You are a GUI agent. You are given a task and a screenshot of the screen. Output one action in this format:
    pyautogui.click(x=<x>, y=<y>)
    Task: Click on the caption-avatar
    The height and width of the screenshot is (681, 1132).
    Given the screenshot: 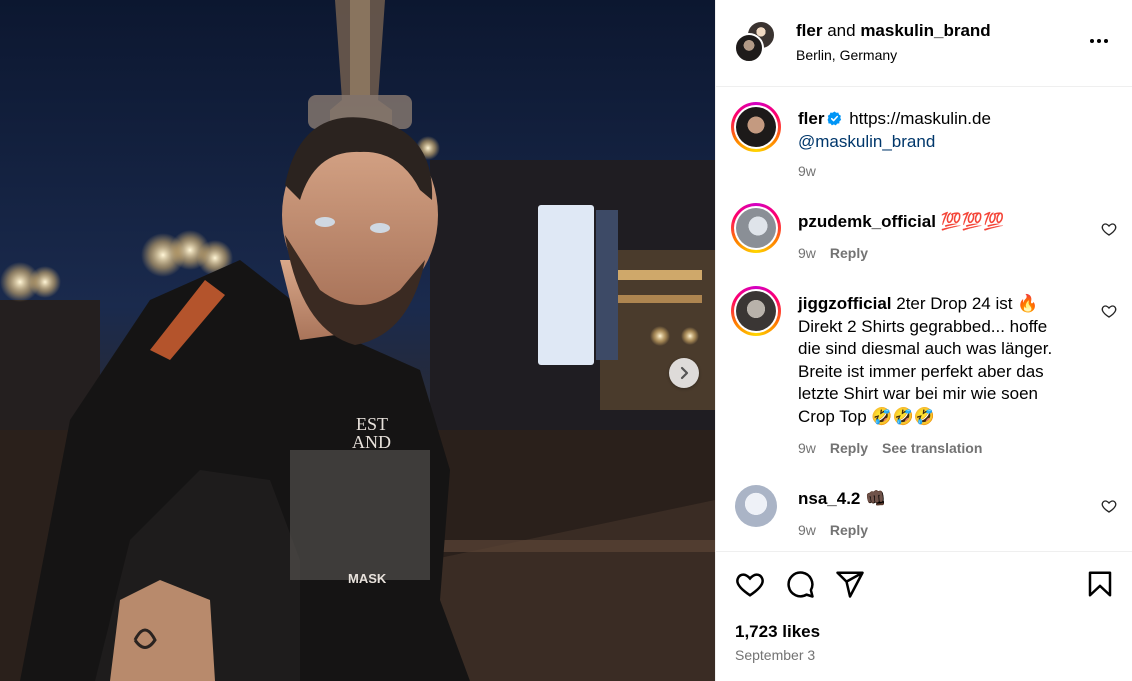 What is the action you would take?
    pyautogui.click(x=756, y=127)
    